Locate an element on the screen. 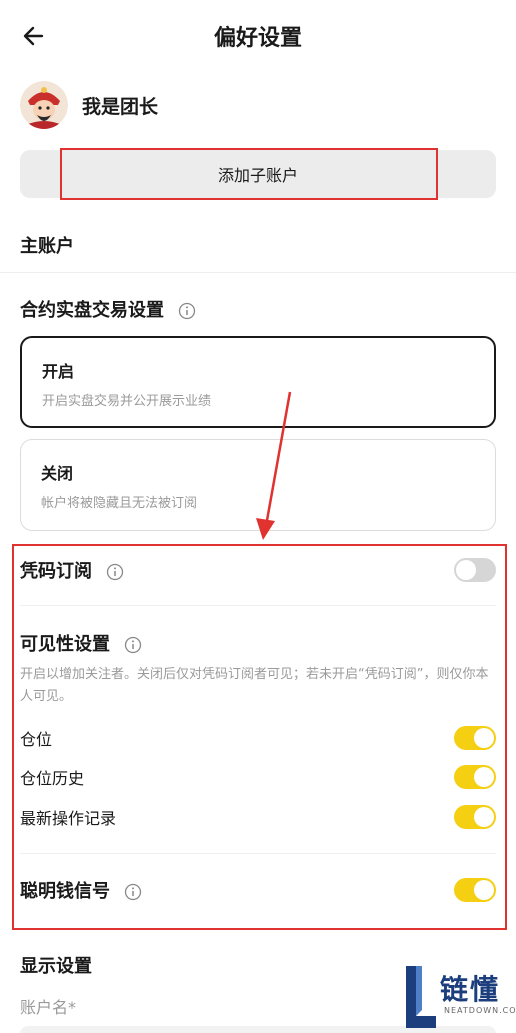  row-label: 仓位 is located at coordinates (36, 739).